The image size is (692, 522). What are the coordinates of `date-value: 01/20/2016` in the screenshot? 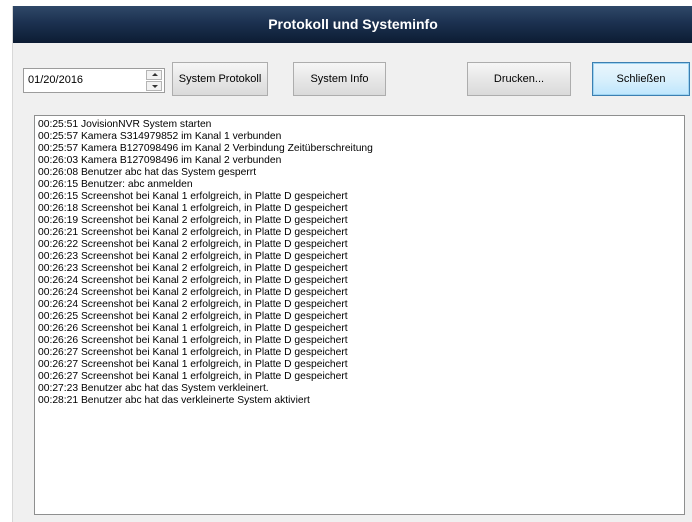 It's located at (55, 80).